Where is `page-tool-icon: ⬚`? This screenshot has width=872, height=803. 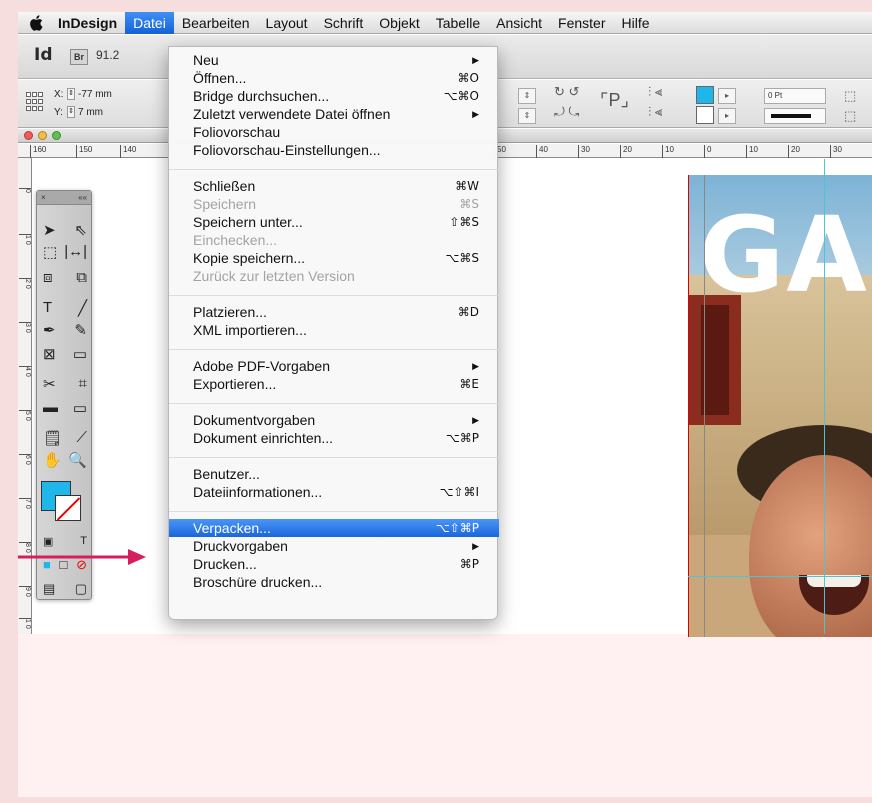 page-tool-icon: ⬚ is located at coordinates (50, 252).